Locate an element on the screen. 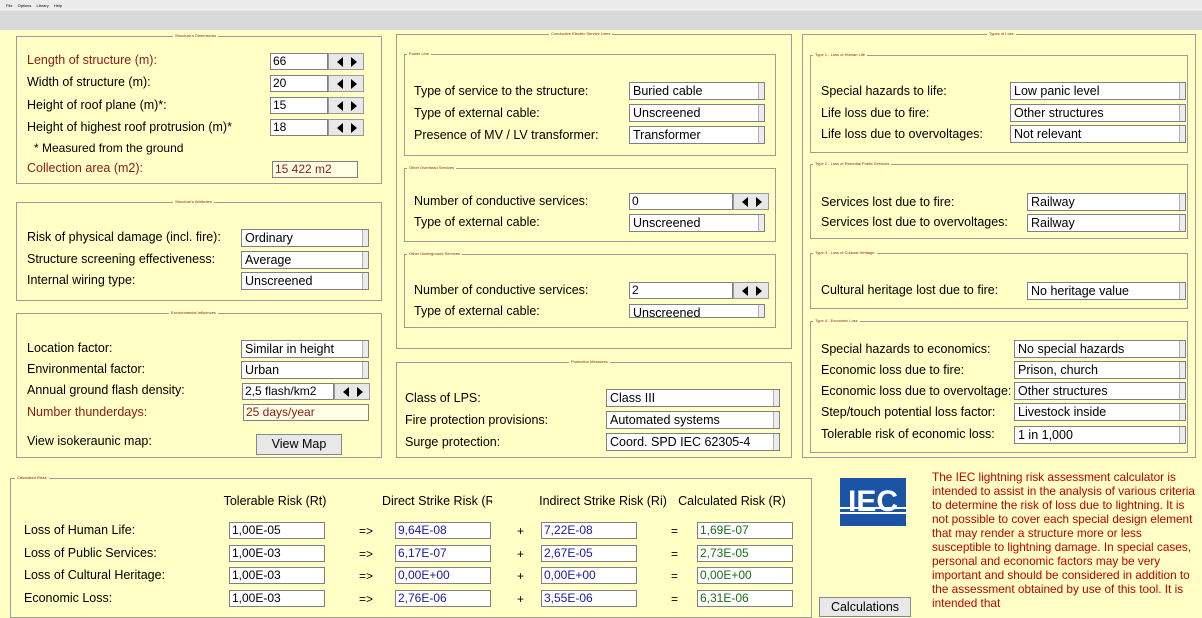  svc-ovv-select: Railway is located at coordinates (1106, 223).